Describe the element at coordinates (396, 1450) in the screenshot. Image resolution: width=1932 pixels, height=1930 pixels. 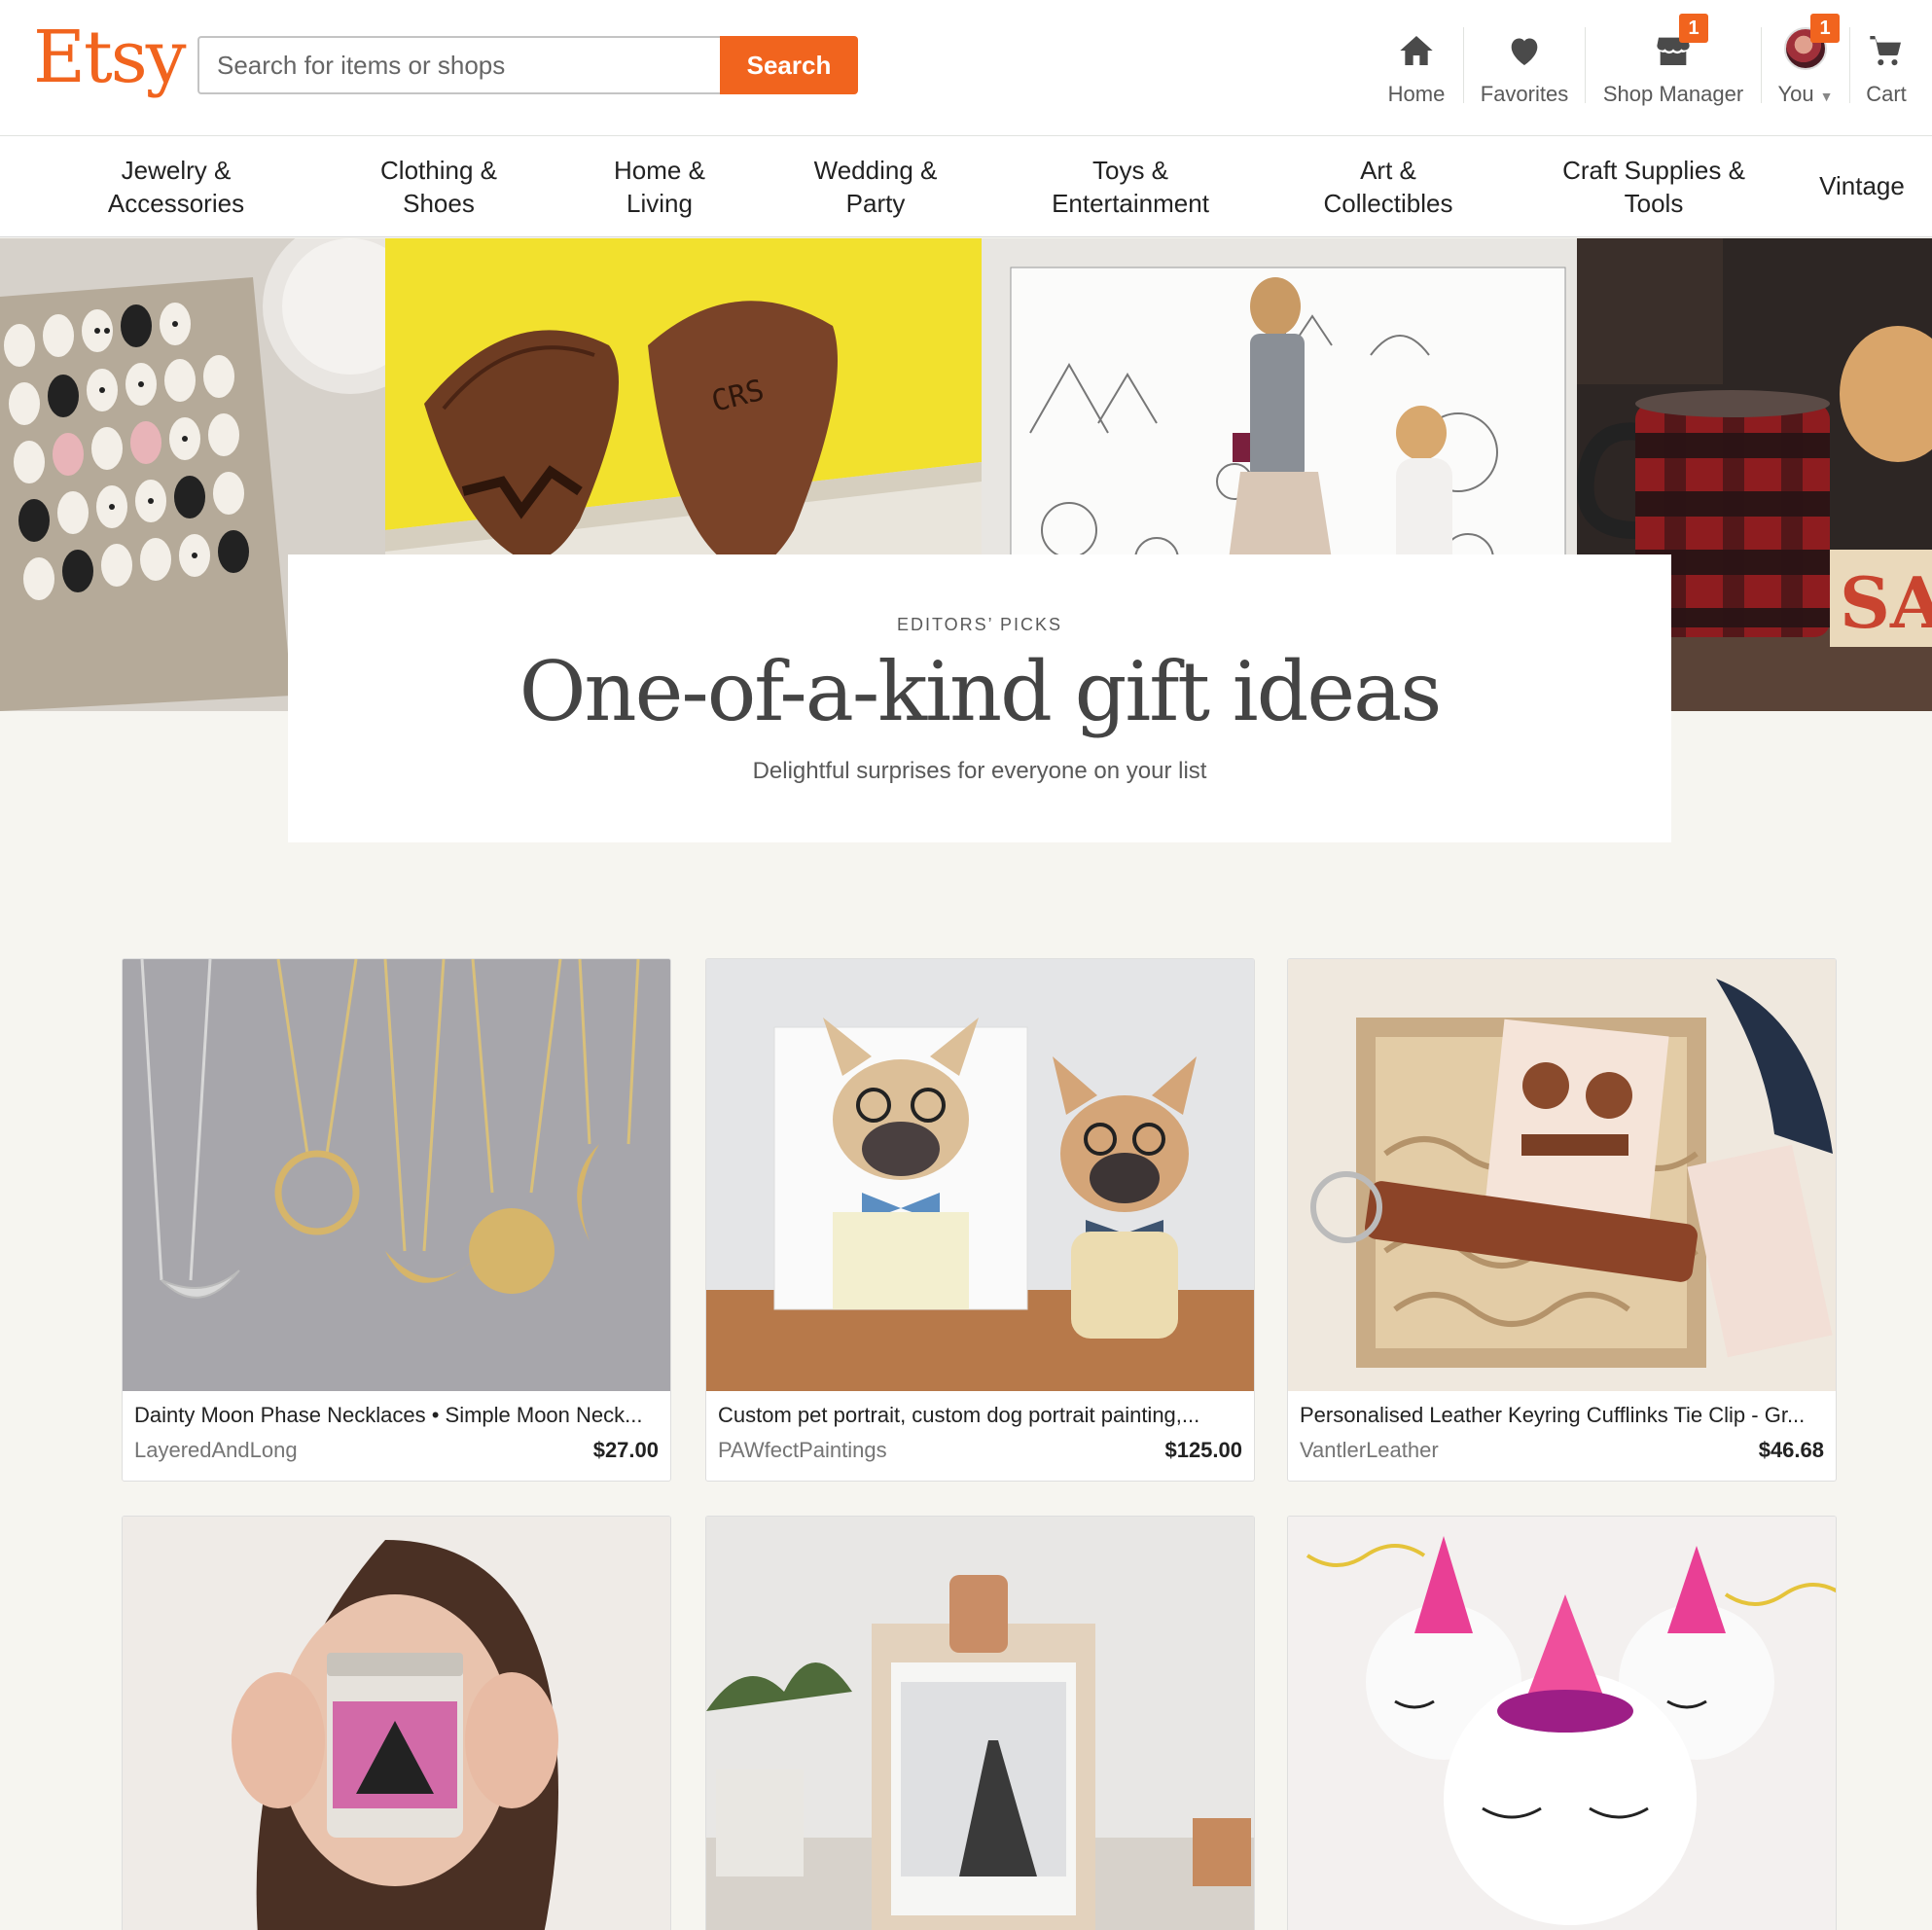
I see `listing-meta: LayeredAndLong $27.00` at that location.